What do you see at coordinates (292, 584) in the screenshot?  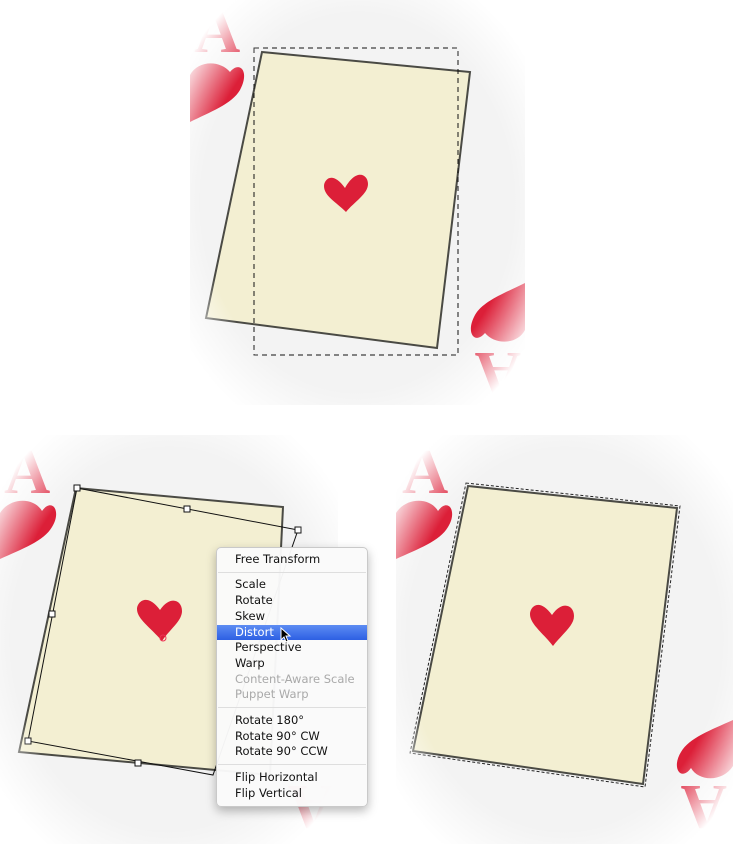 I see `menu-item-scale: Scale` at bounding box center [292, 584].